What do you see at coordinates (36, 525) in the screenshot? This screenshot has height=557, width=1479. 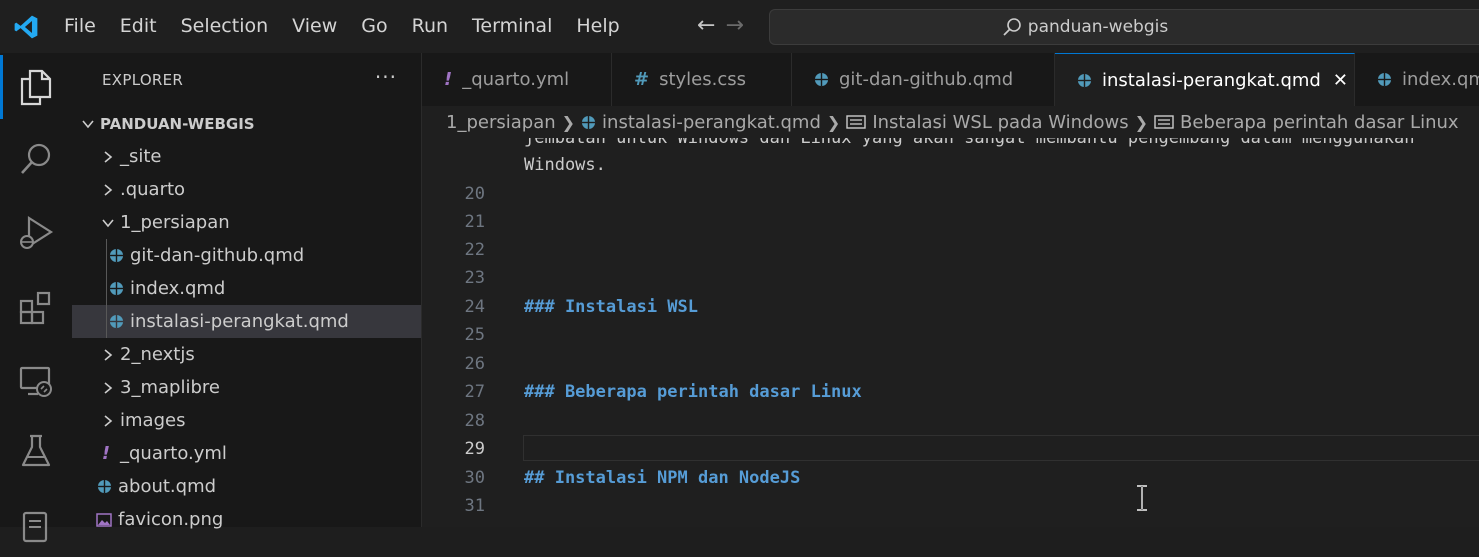 I see `output-panel-icon` at bounding box center [36, 525].